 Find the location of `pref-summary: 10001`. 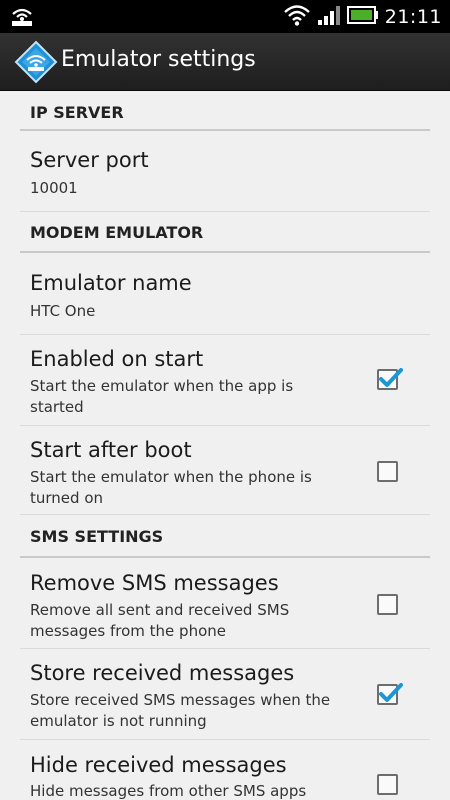

pref-summary: 10001 is located at coordinates (54, 188).